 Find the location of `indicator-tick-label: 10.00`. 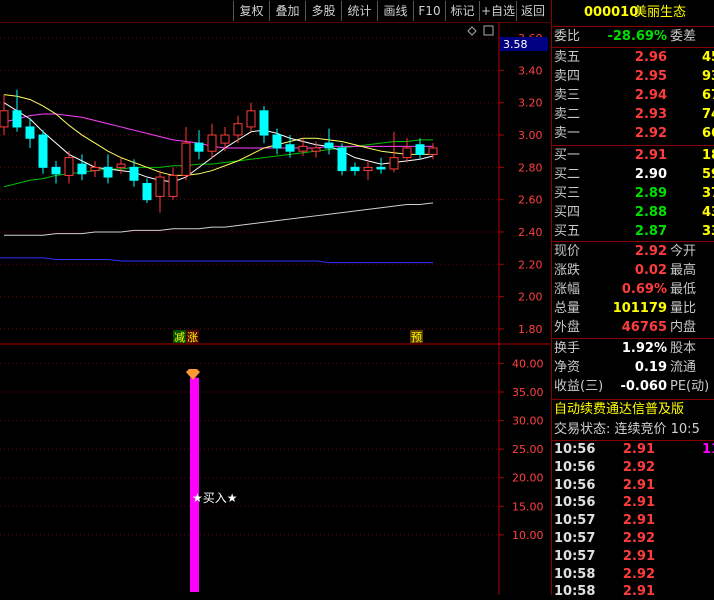

indicator-tick-label: 10.00 is located at coordinates (528, 535).